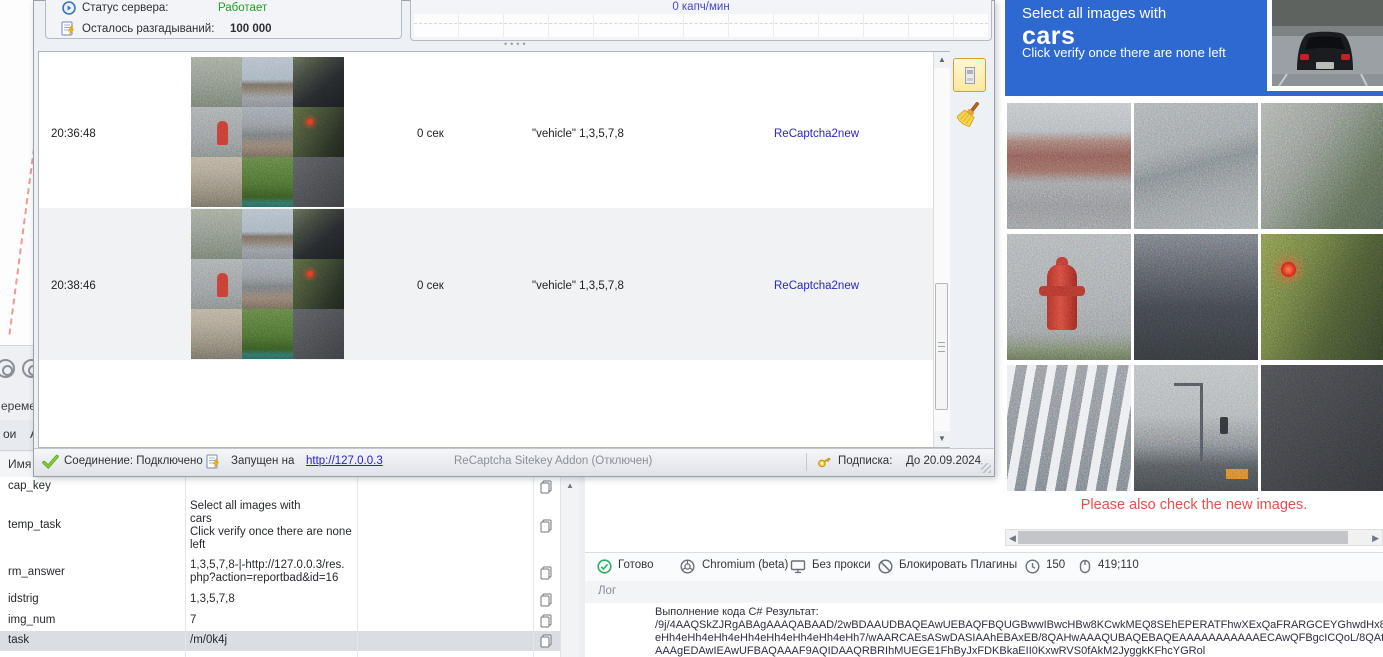  What do you see at coordinates (970, 113) in the screenshot?
I see `clear-log-broom-icon` at bounding box center [970, 113].